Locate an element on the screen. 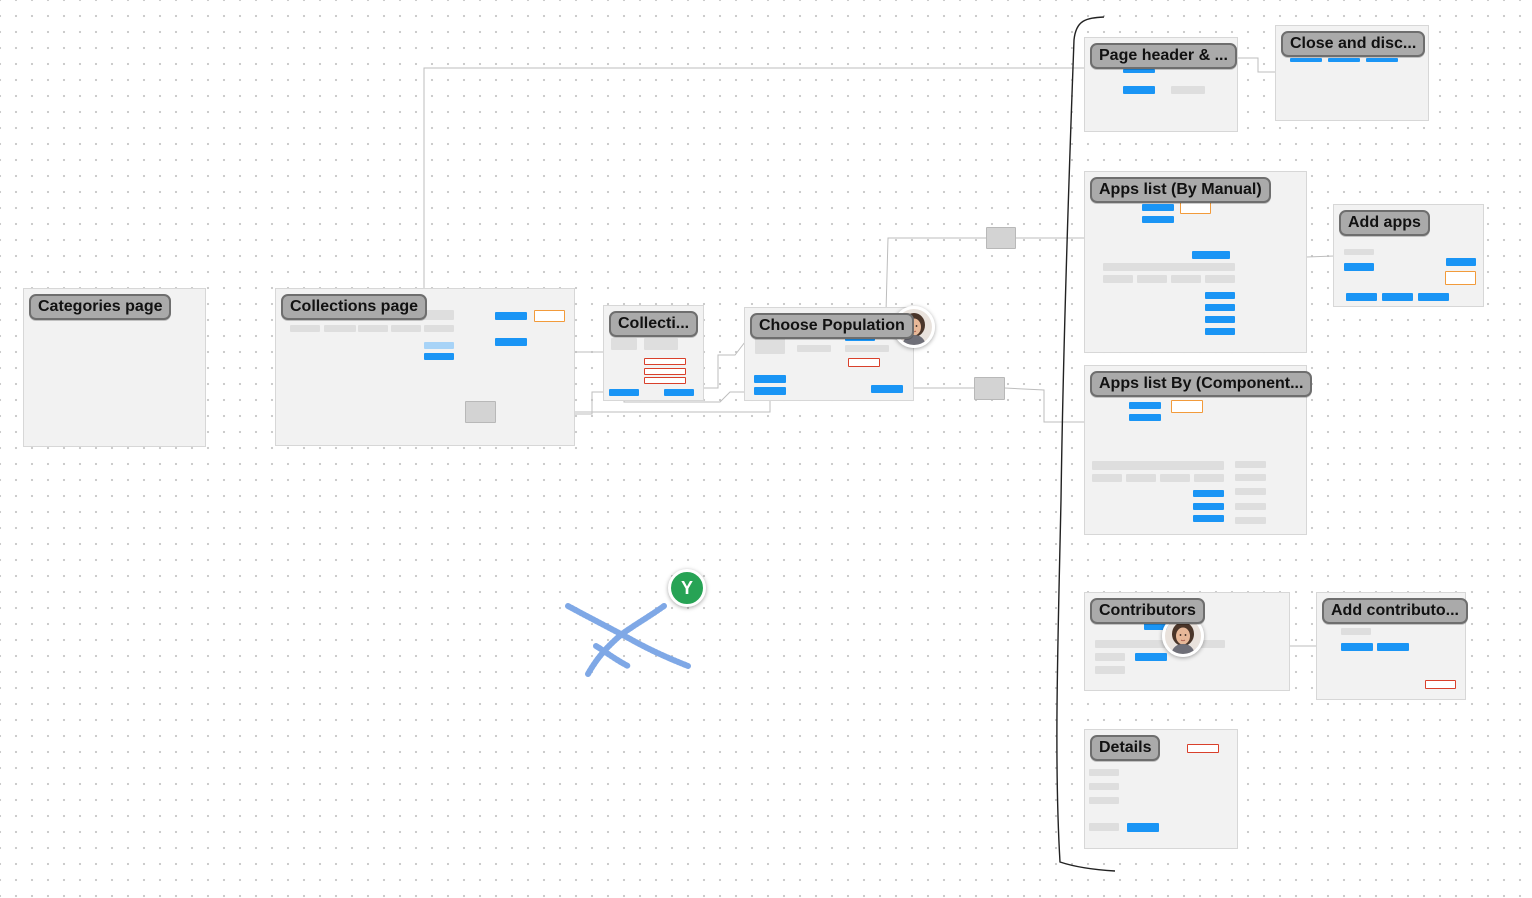  connector-collections-to-page-header is located at coordinates (753, 177).